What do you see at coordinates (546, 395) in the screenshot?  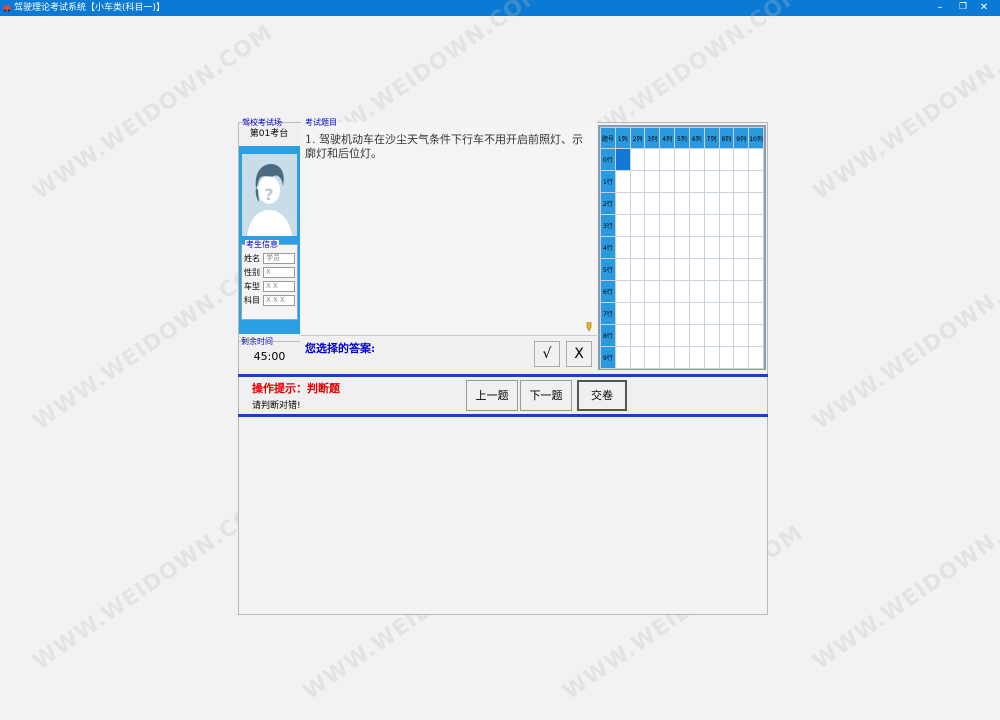 I see `next-question-button: 下一题` at bounding box center [546, 395].